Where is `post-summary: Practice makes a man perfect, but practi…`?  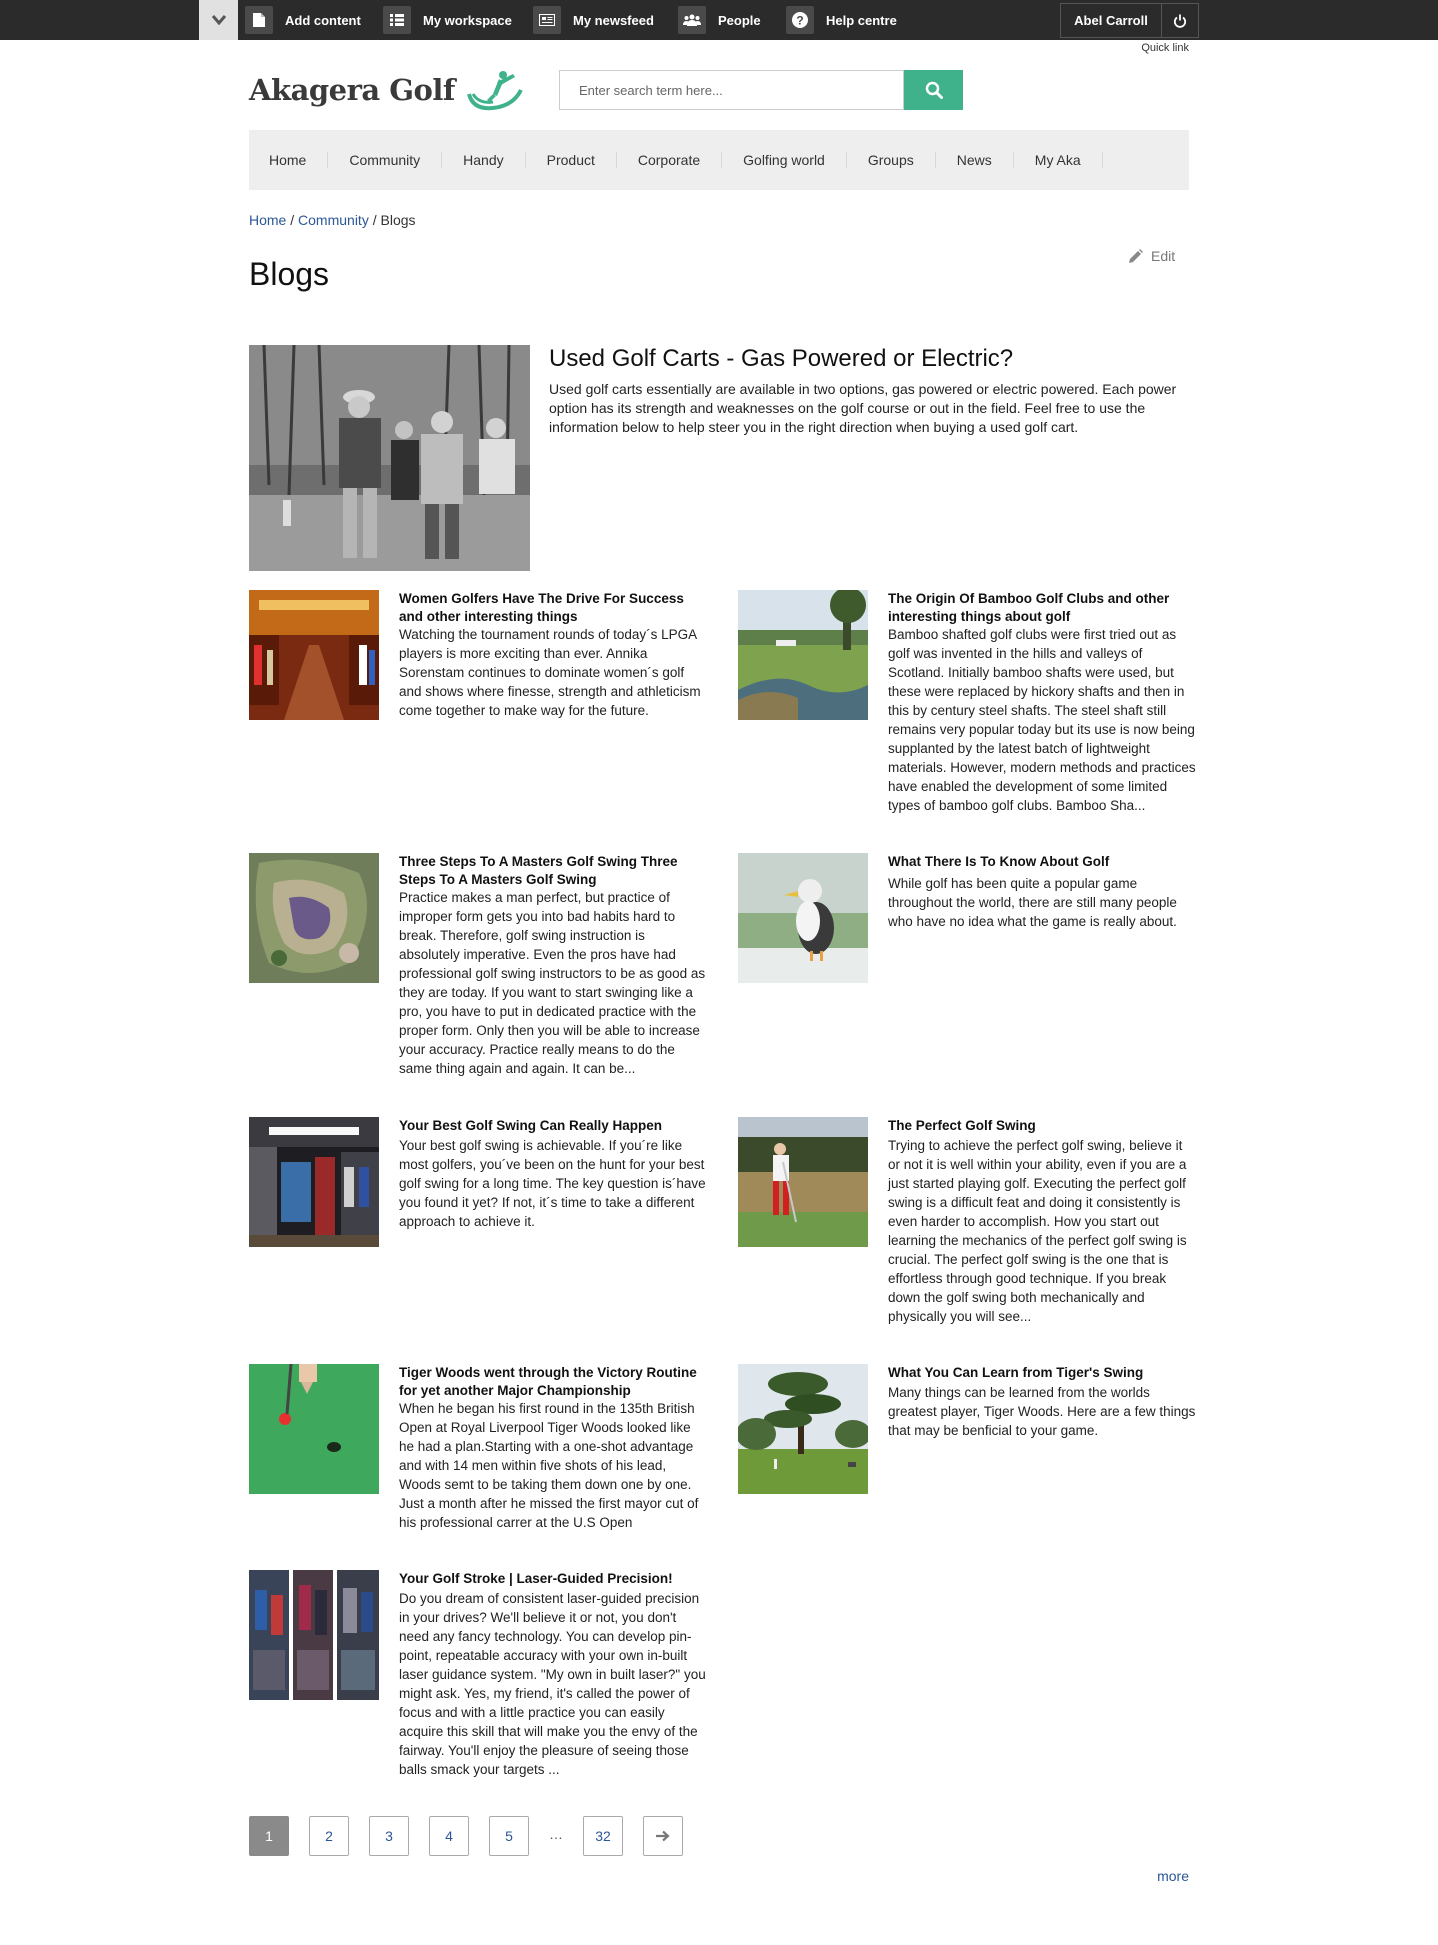
post-summary: Practice makes a man perfect, but practi… is located at coordinates (552, 983).